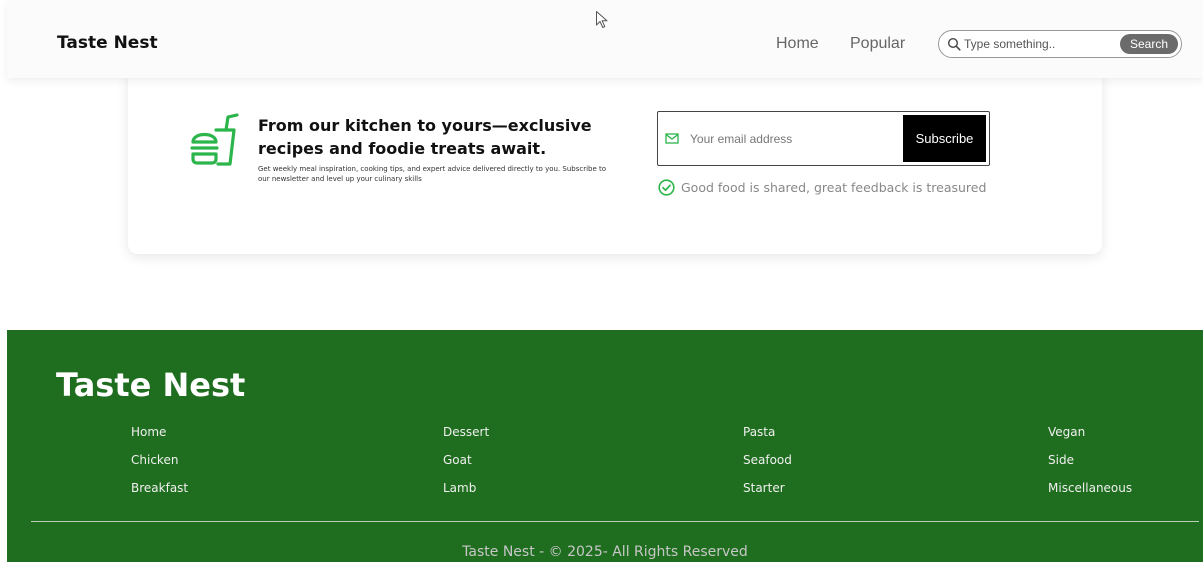  What do you see at coordinates (107, 43) in the screenshot?
I see `brand-logo: Taste Nest` at bounding box center [107, 43].